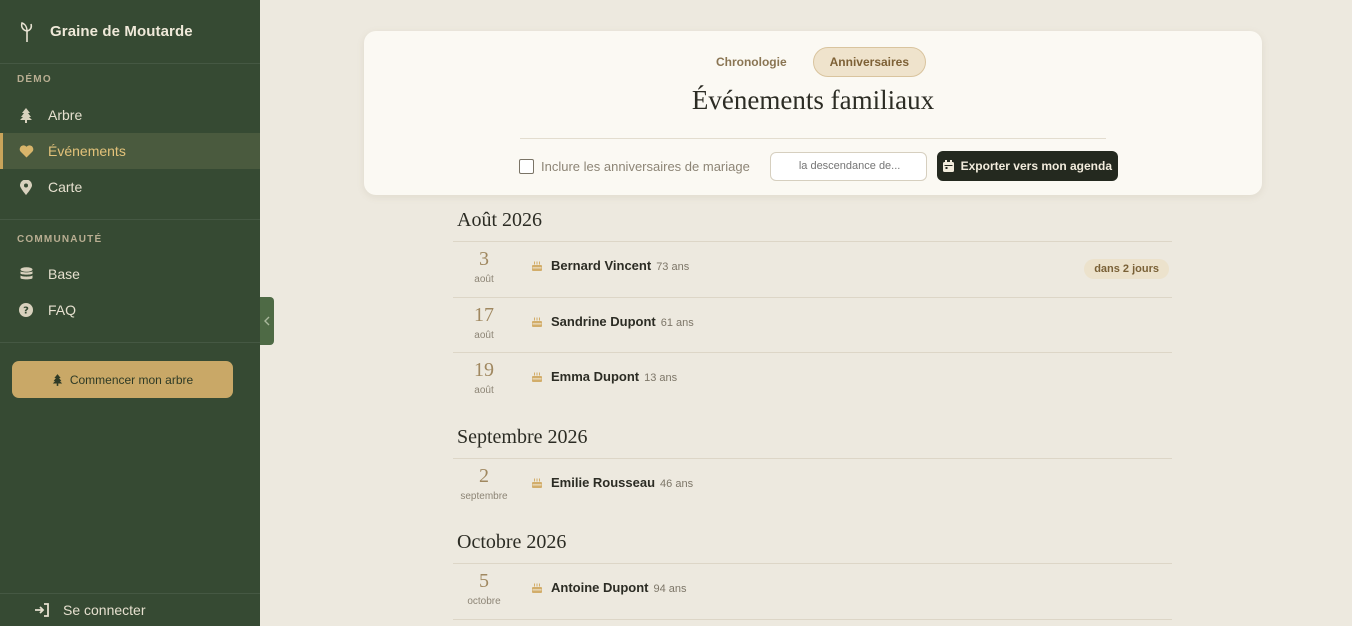  Describe the element at coordinates (661, 378) in the screenshot. I see `person-age: 13 ans` at that location.